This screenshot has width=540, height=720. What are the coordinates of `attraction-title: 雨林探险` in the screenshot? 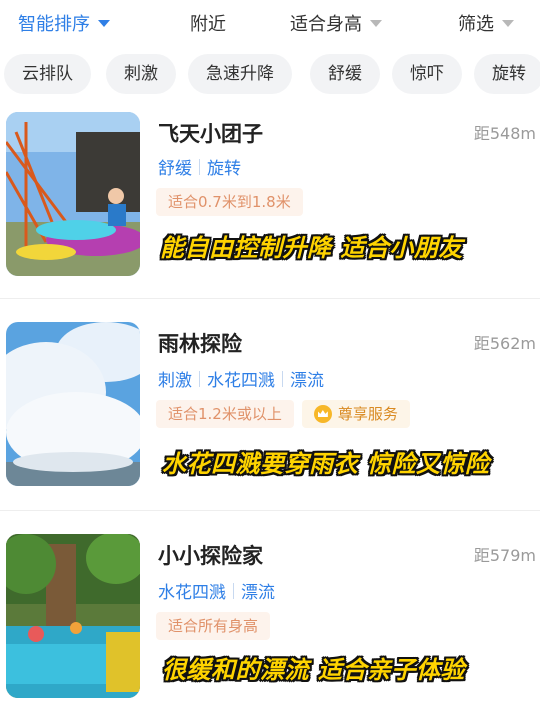 It's located at (200, 344).